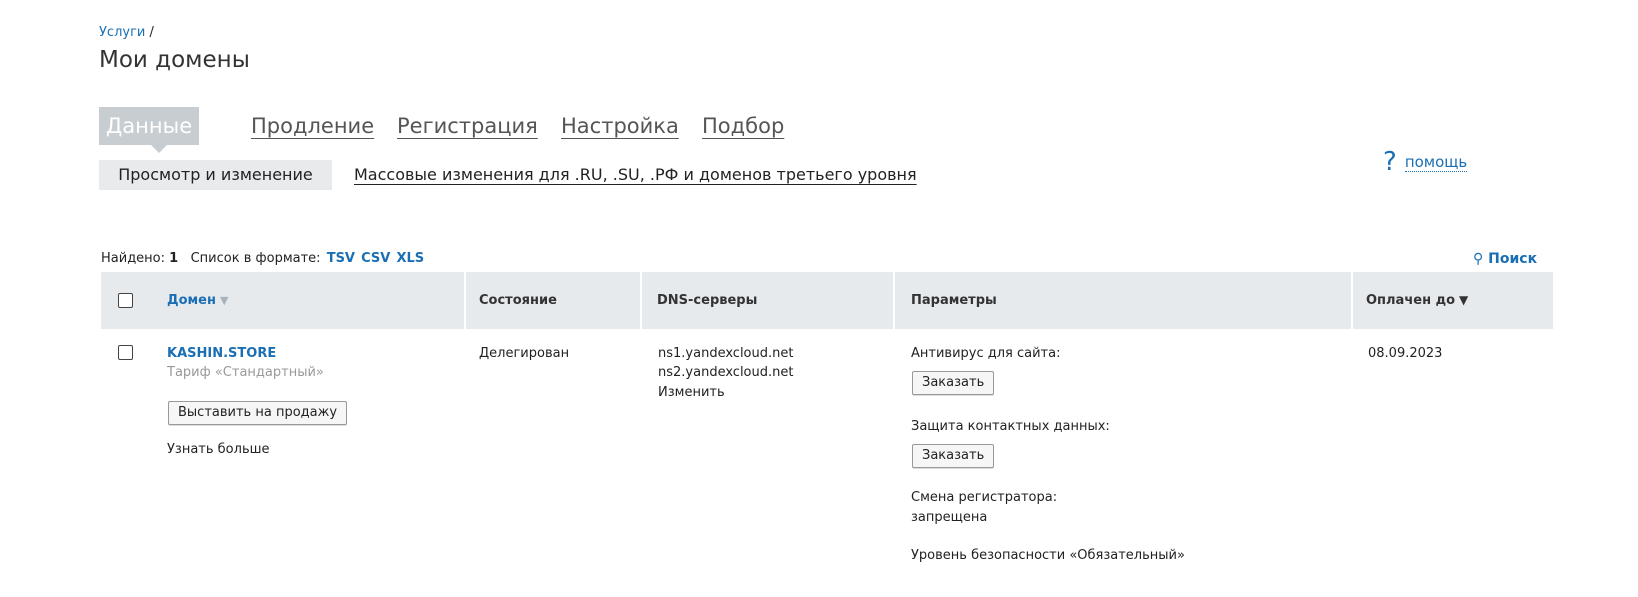 This screenshot has height=597, width=1638. What do you see at coordinates (255, 258) in the screenshot?
I see `format-label: Список в формате:` at bounding box center [255, 258].